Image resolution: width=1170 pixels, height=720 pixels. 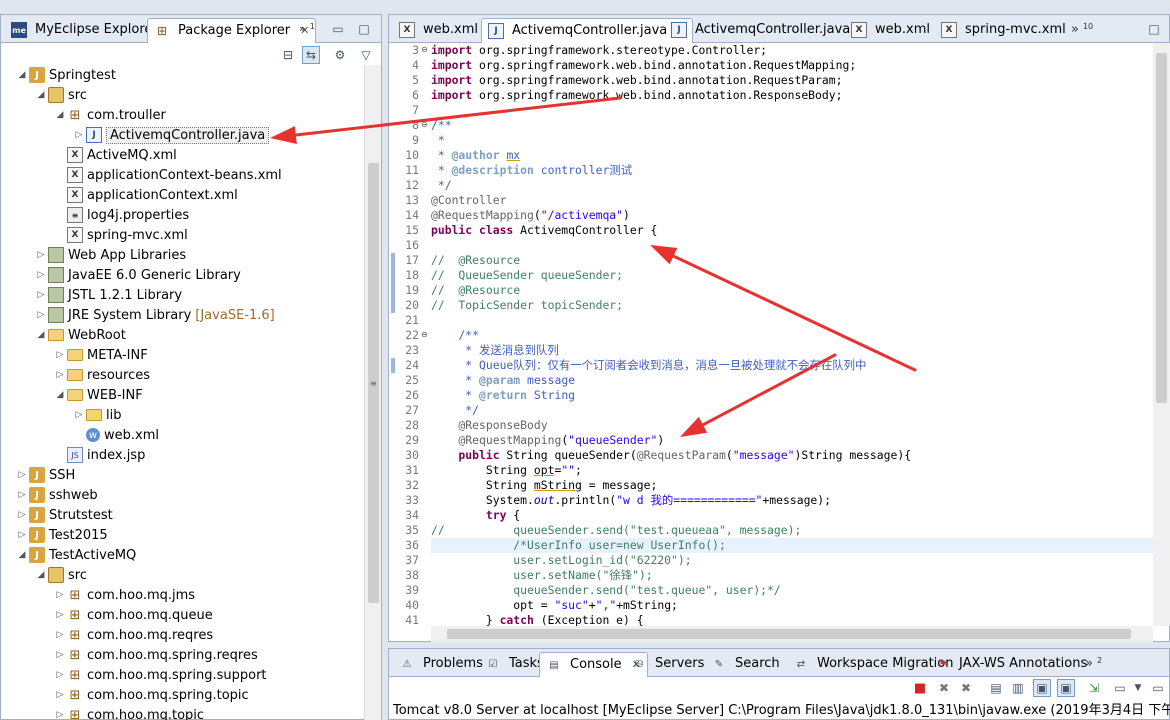 What do you see at coordinates (38, 475) in the screenshot?
I see `tree-item: ▷ J SSH` at bounding box center [38, 475].